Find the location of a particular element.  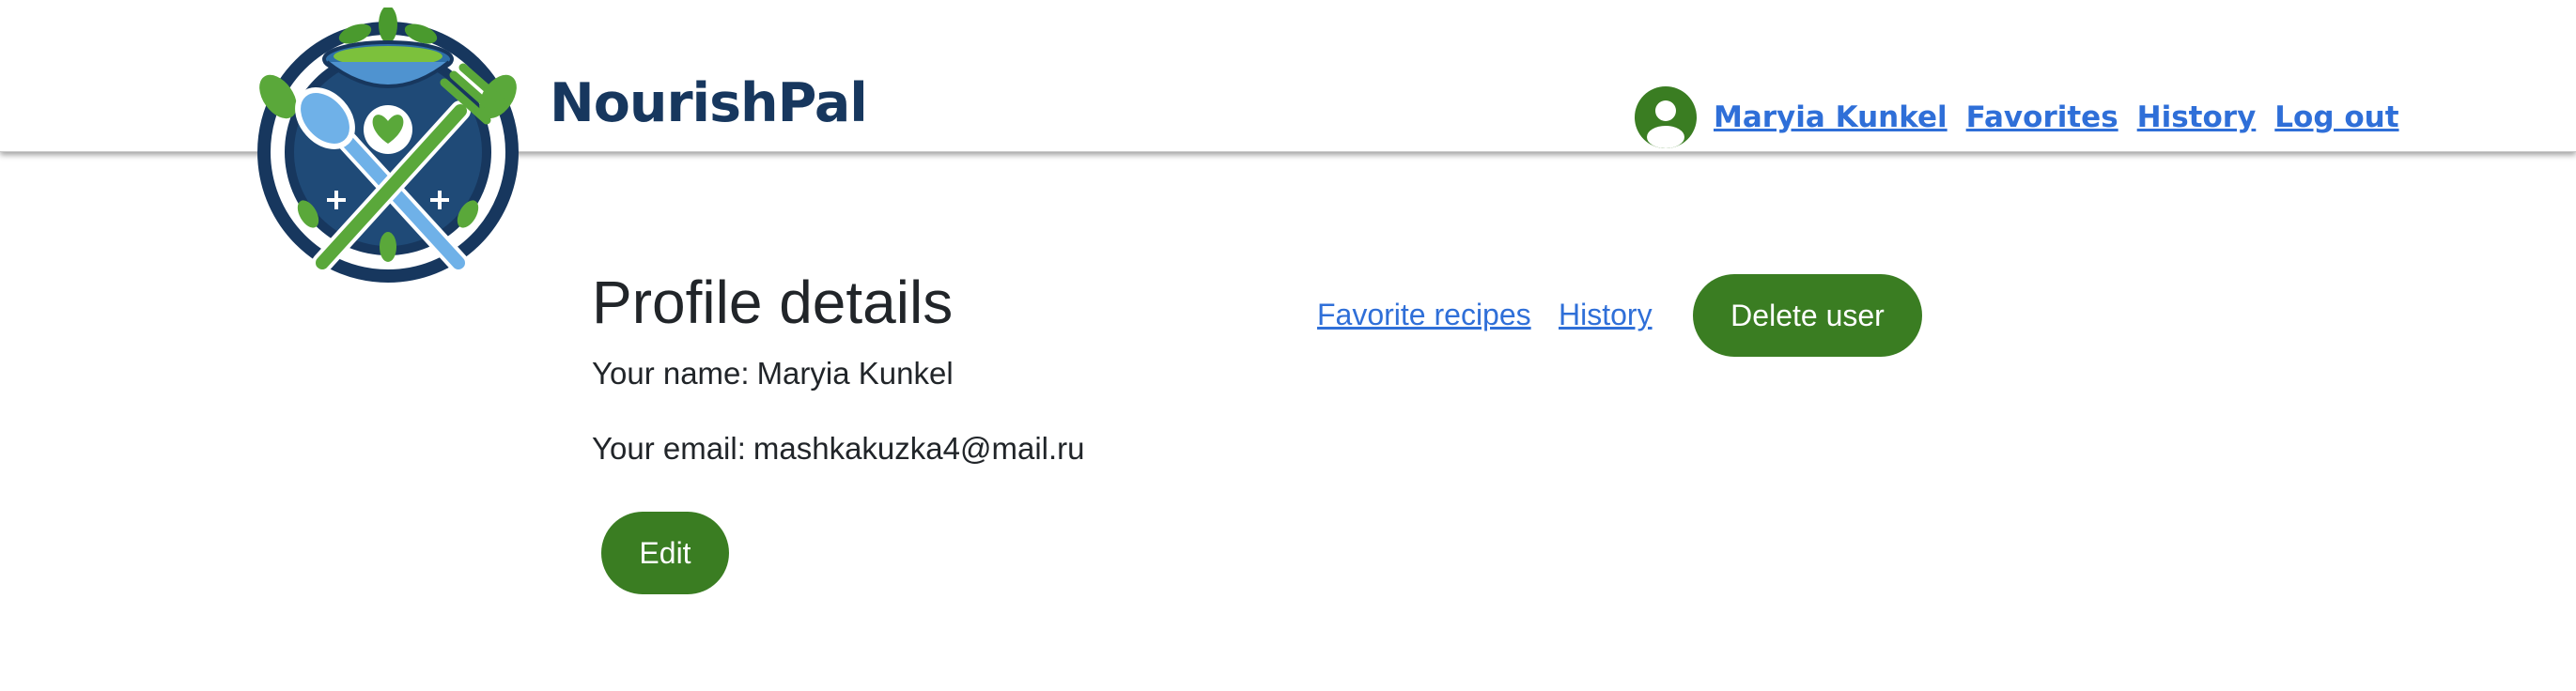

edit-button: Edit is located at coordinates (665, 553).